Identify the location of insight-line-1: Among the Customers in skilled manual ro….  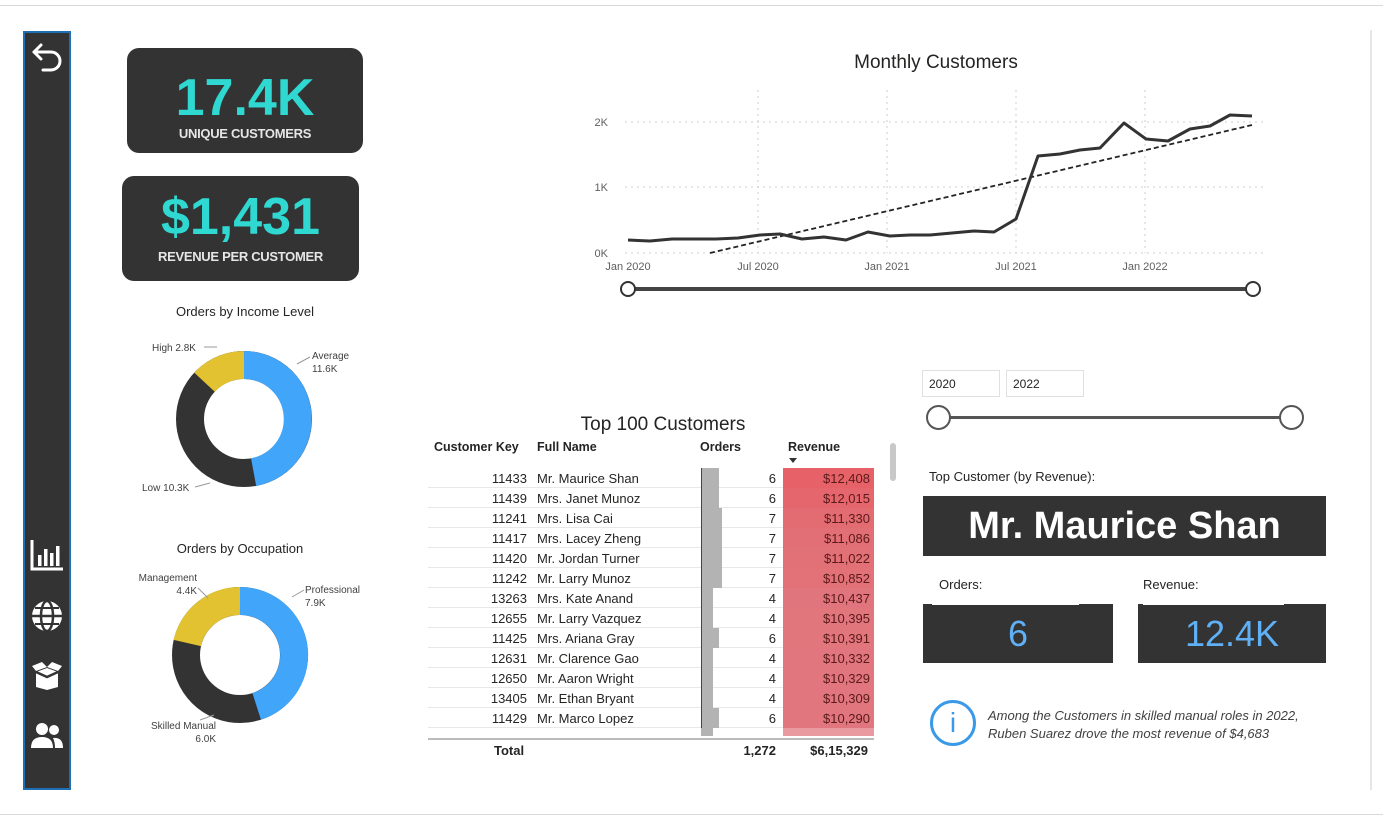
(1143, 715).